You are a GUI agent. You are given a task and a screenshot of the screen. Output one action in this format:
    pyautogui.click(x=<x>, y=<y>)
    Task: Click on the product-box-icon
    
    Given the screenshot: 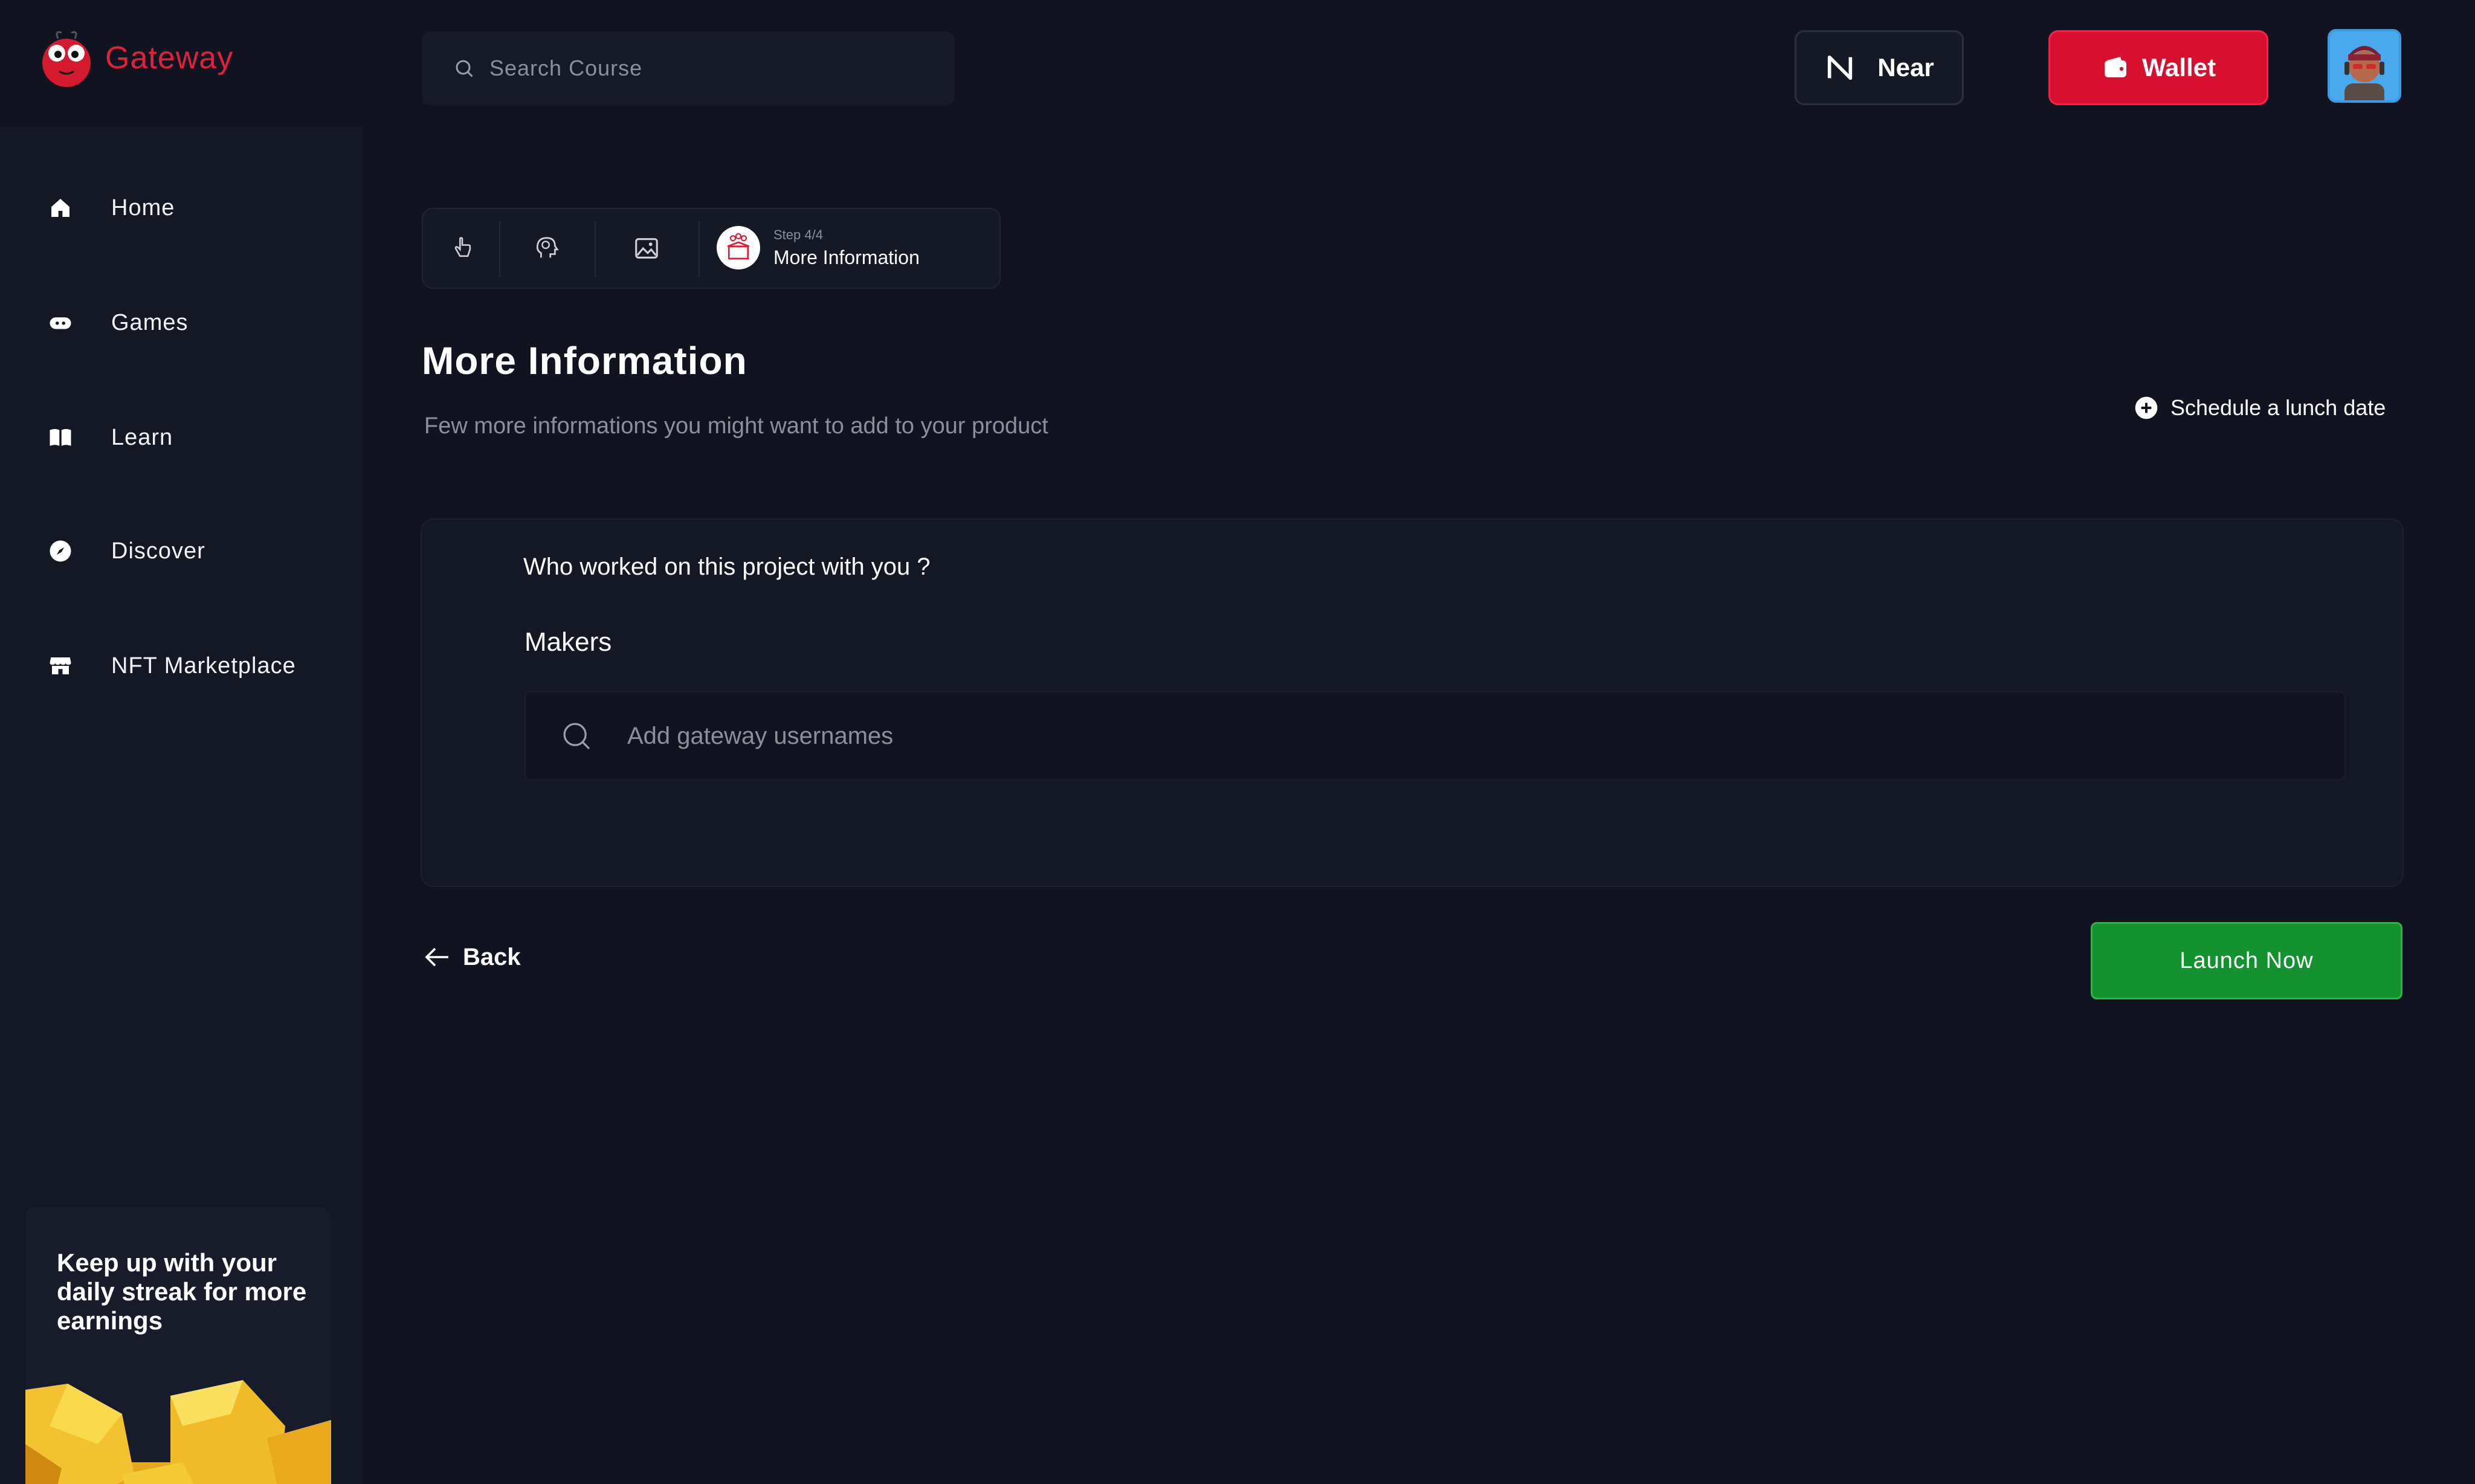 What is the action you would take?
    pyautogui.click(x=738, y=247)
    